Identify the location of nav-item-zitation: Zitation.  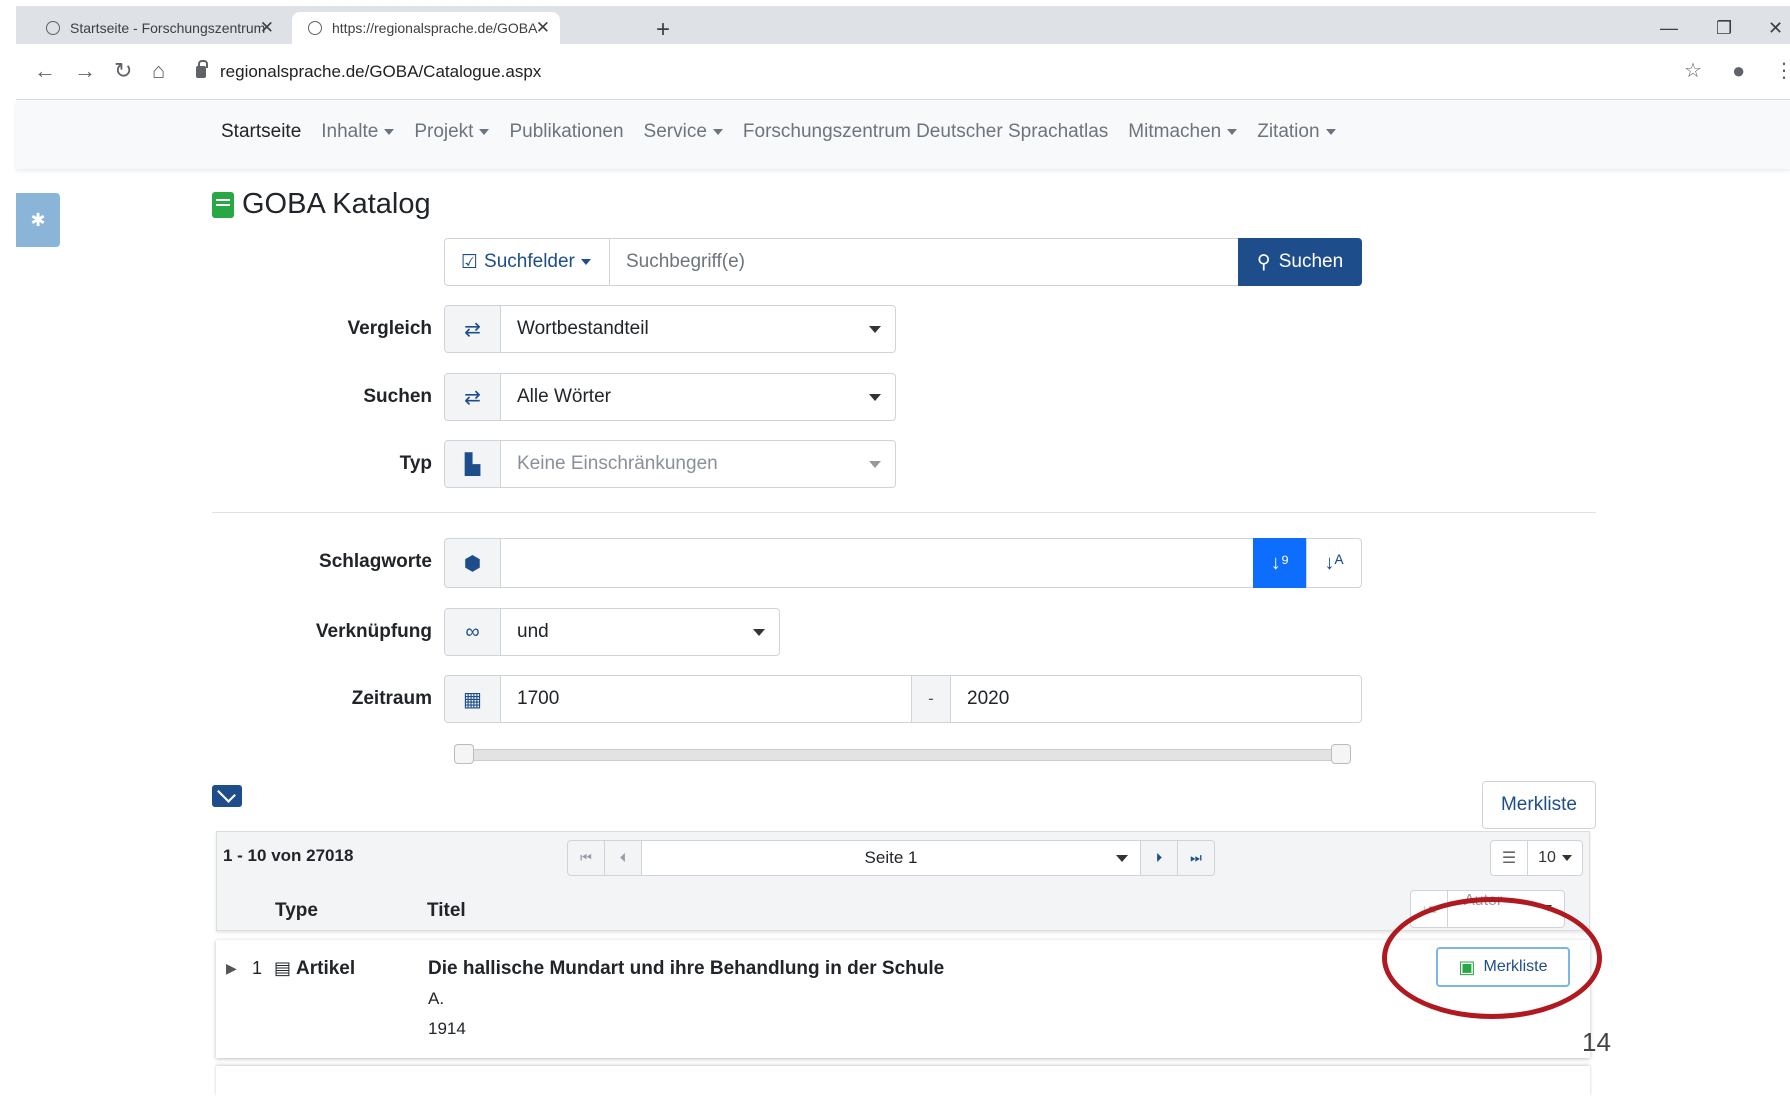
(1296, 132).